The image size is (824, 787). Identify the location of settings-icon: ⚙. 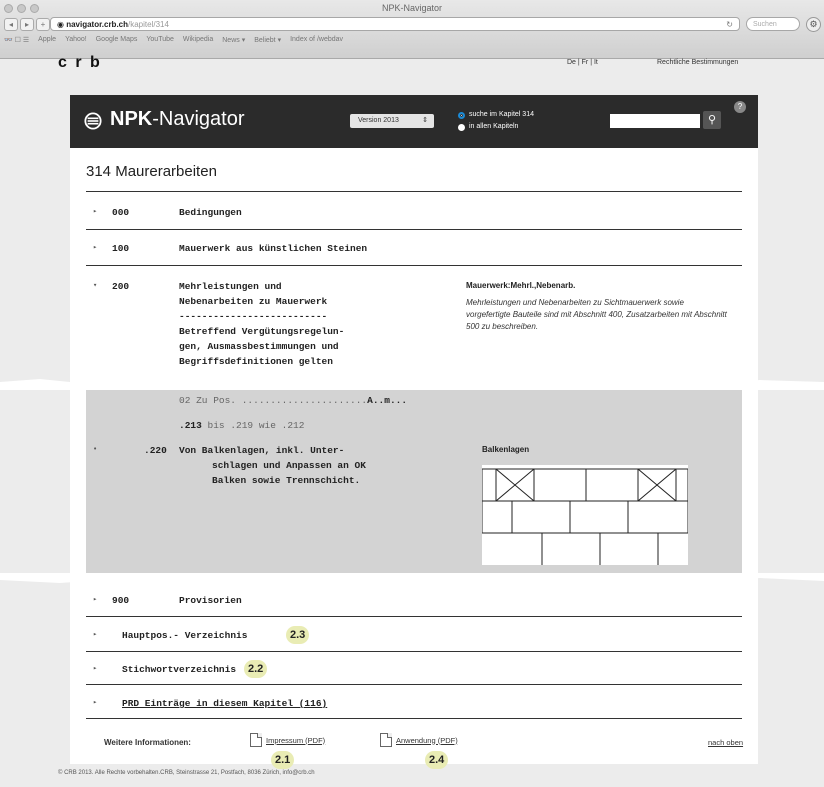
(813, 24).